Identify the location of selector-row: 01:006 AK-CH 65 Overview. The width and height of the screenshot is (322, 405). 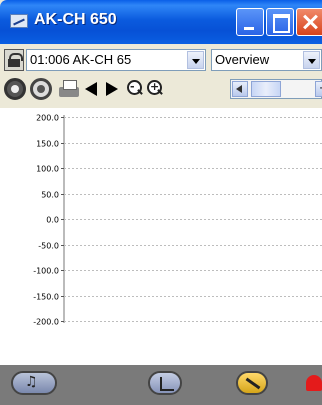
(161, 60).